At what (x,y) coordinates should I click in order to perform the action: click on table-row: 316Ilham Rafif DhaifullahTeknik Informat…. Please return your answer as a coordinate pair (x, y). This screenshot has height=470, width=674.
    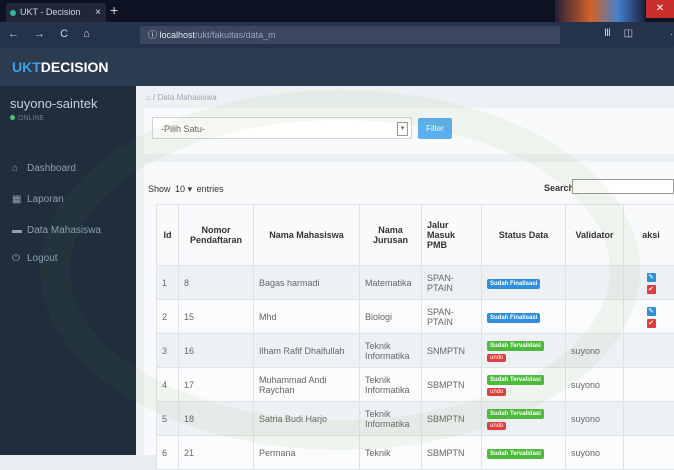
    Looking at the image, I should click on (415, 351).